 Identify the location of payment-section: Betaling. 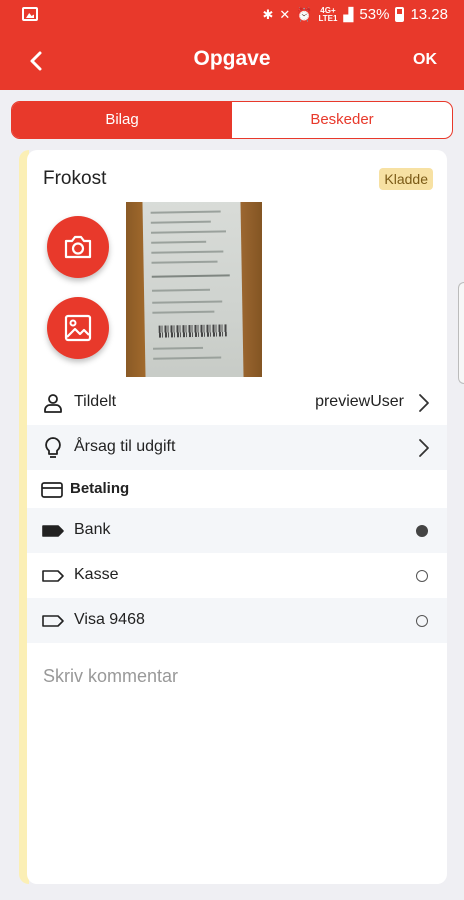
(237, 490).